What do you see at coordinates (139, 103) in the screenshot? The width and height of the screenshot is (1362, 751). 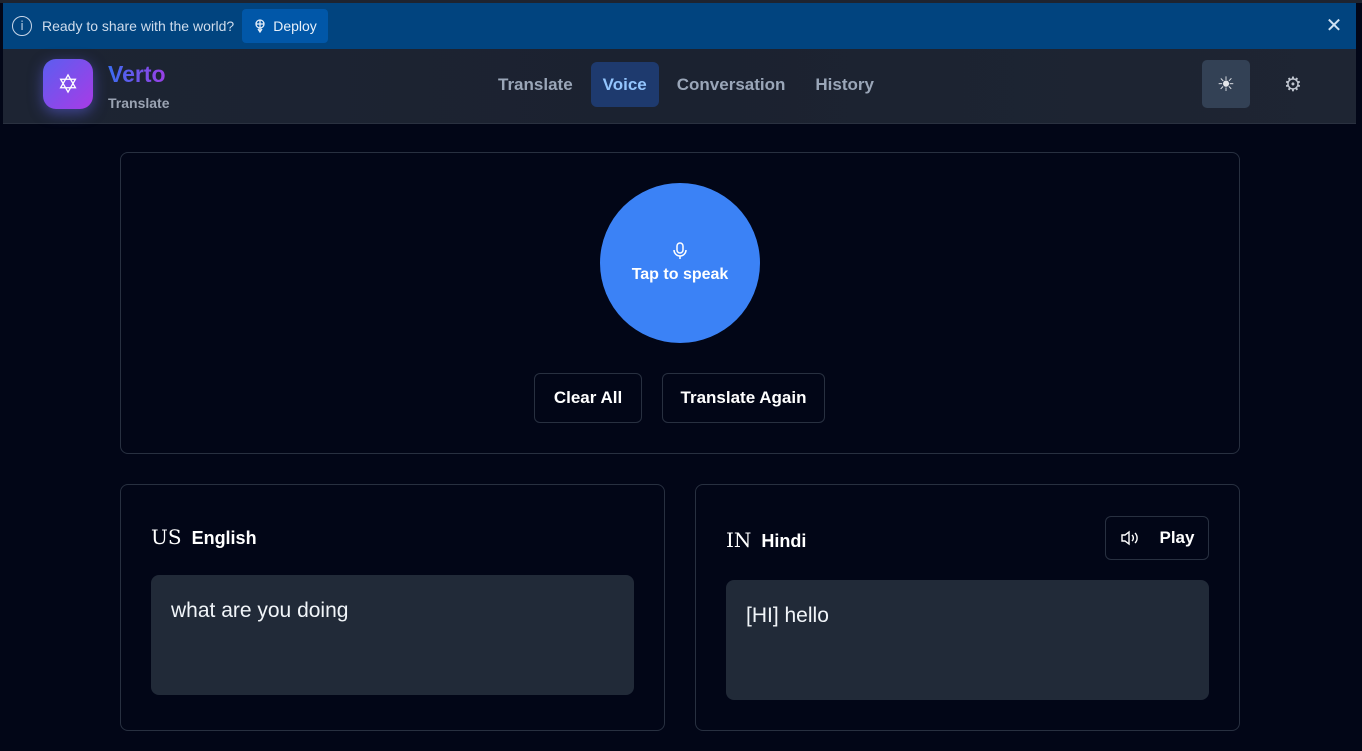 I see `brand-subtitle: Translate` at bounding box center [139, 103].